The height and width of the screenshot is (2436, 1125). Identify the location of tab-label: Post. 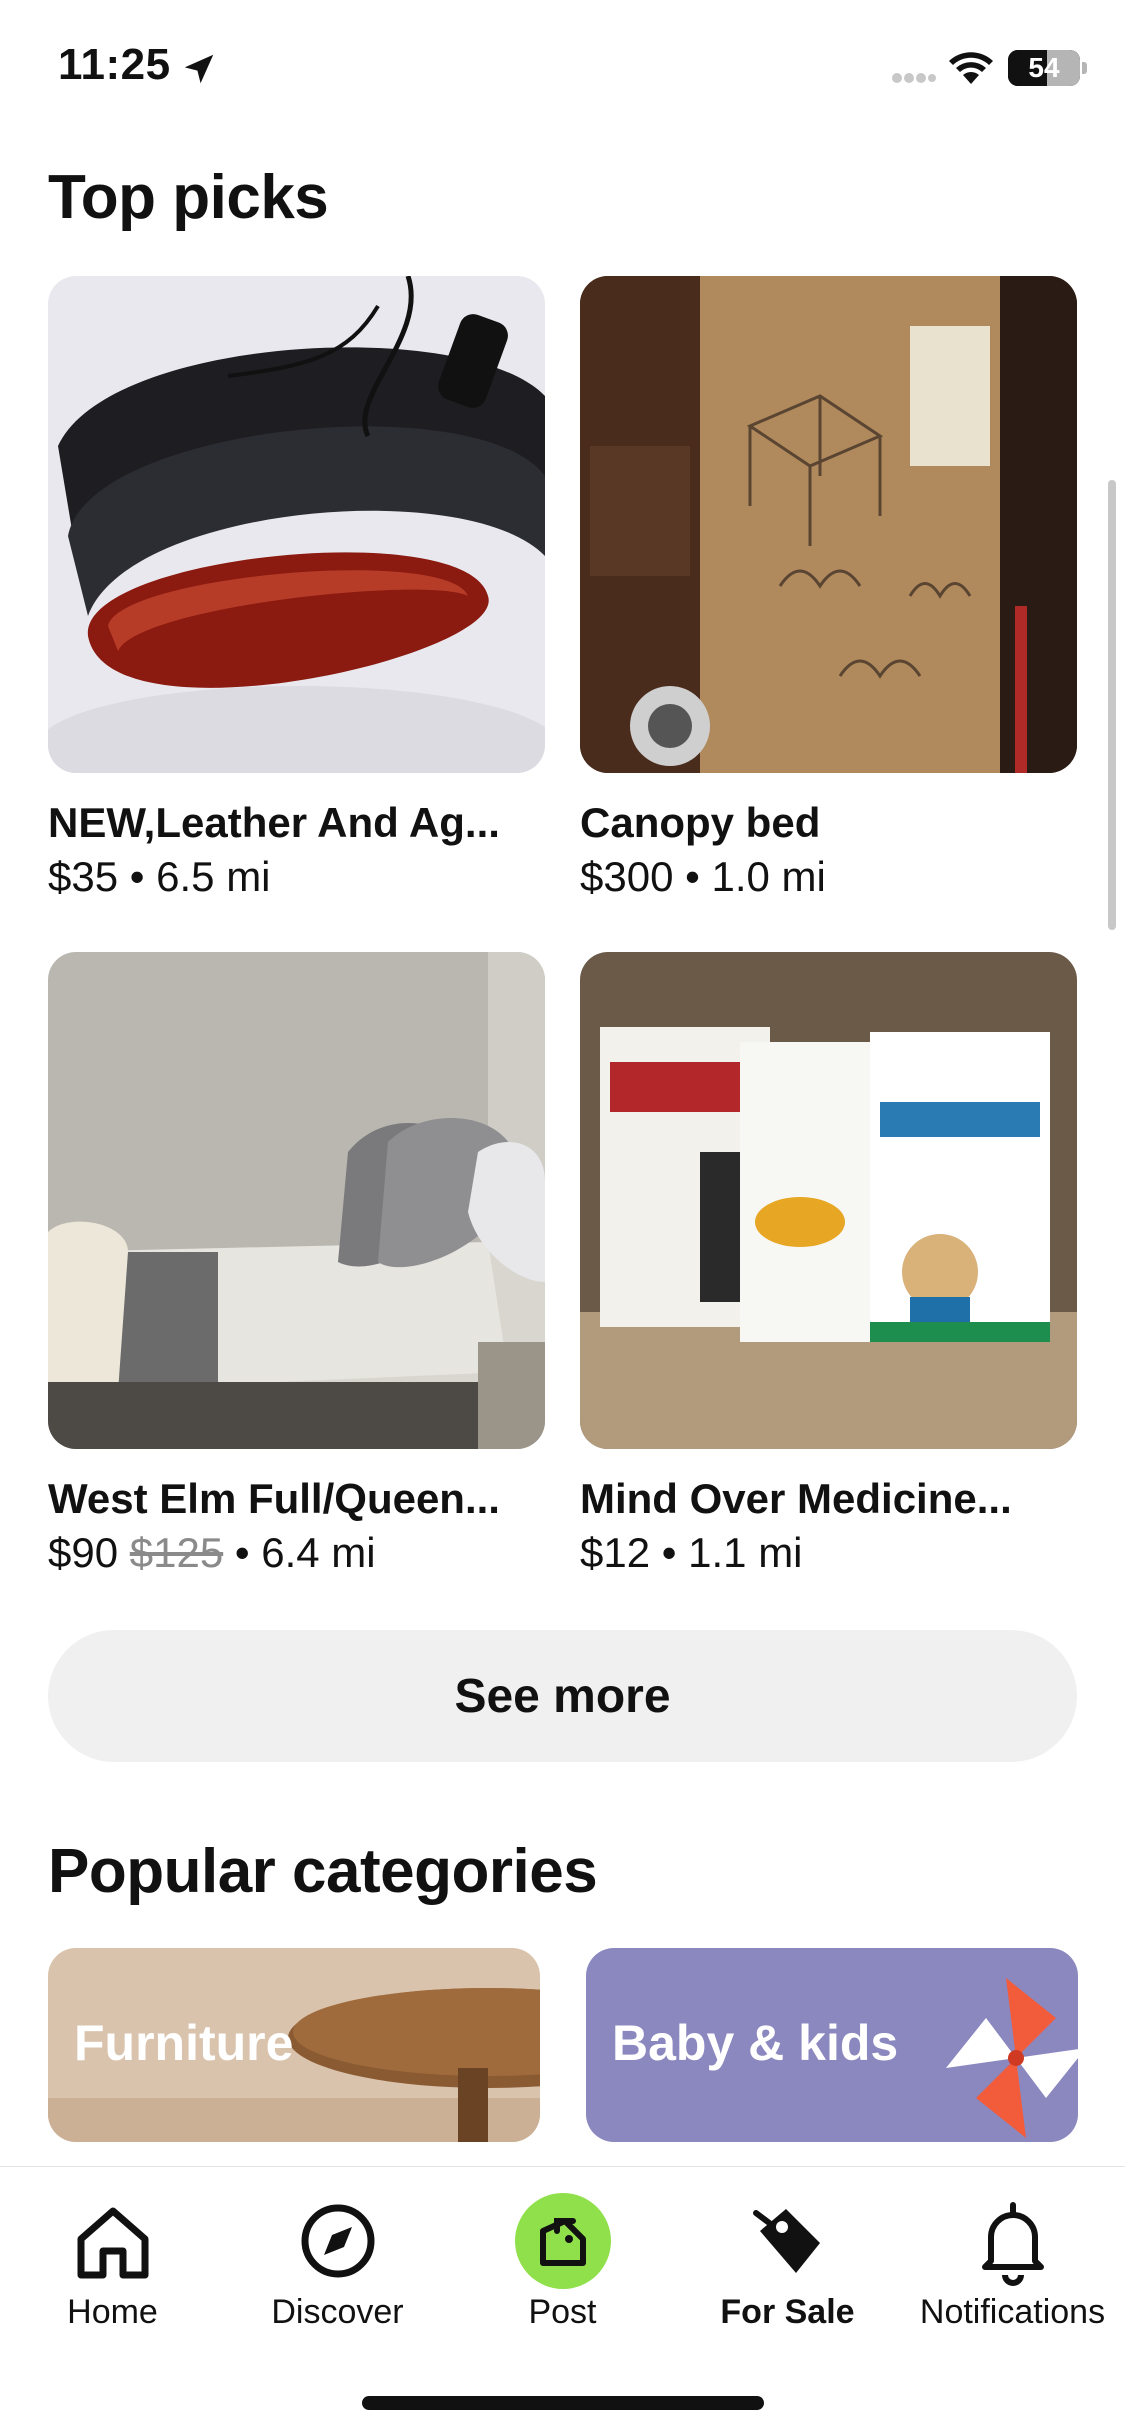
(562, 2312).